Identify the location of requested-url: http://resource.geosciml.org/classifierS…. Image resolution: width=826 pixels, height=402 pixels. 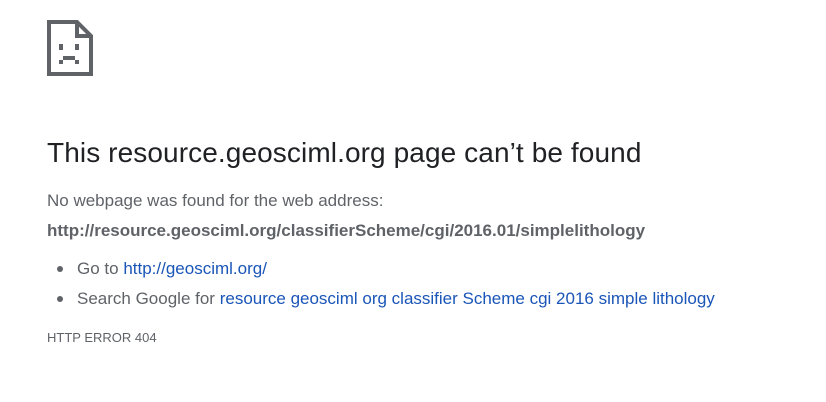
(346, 230).